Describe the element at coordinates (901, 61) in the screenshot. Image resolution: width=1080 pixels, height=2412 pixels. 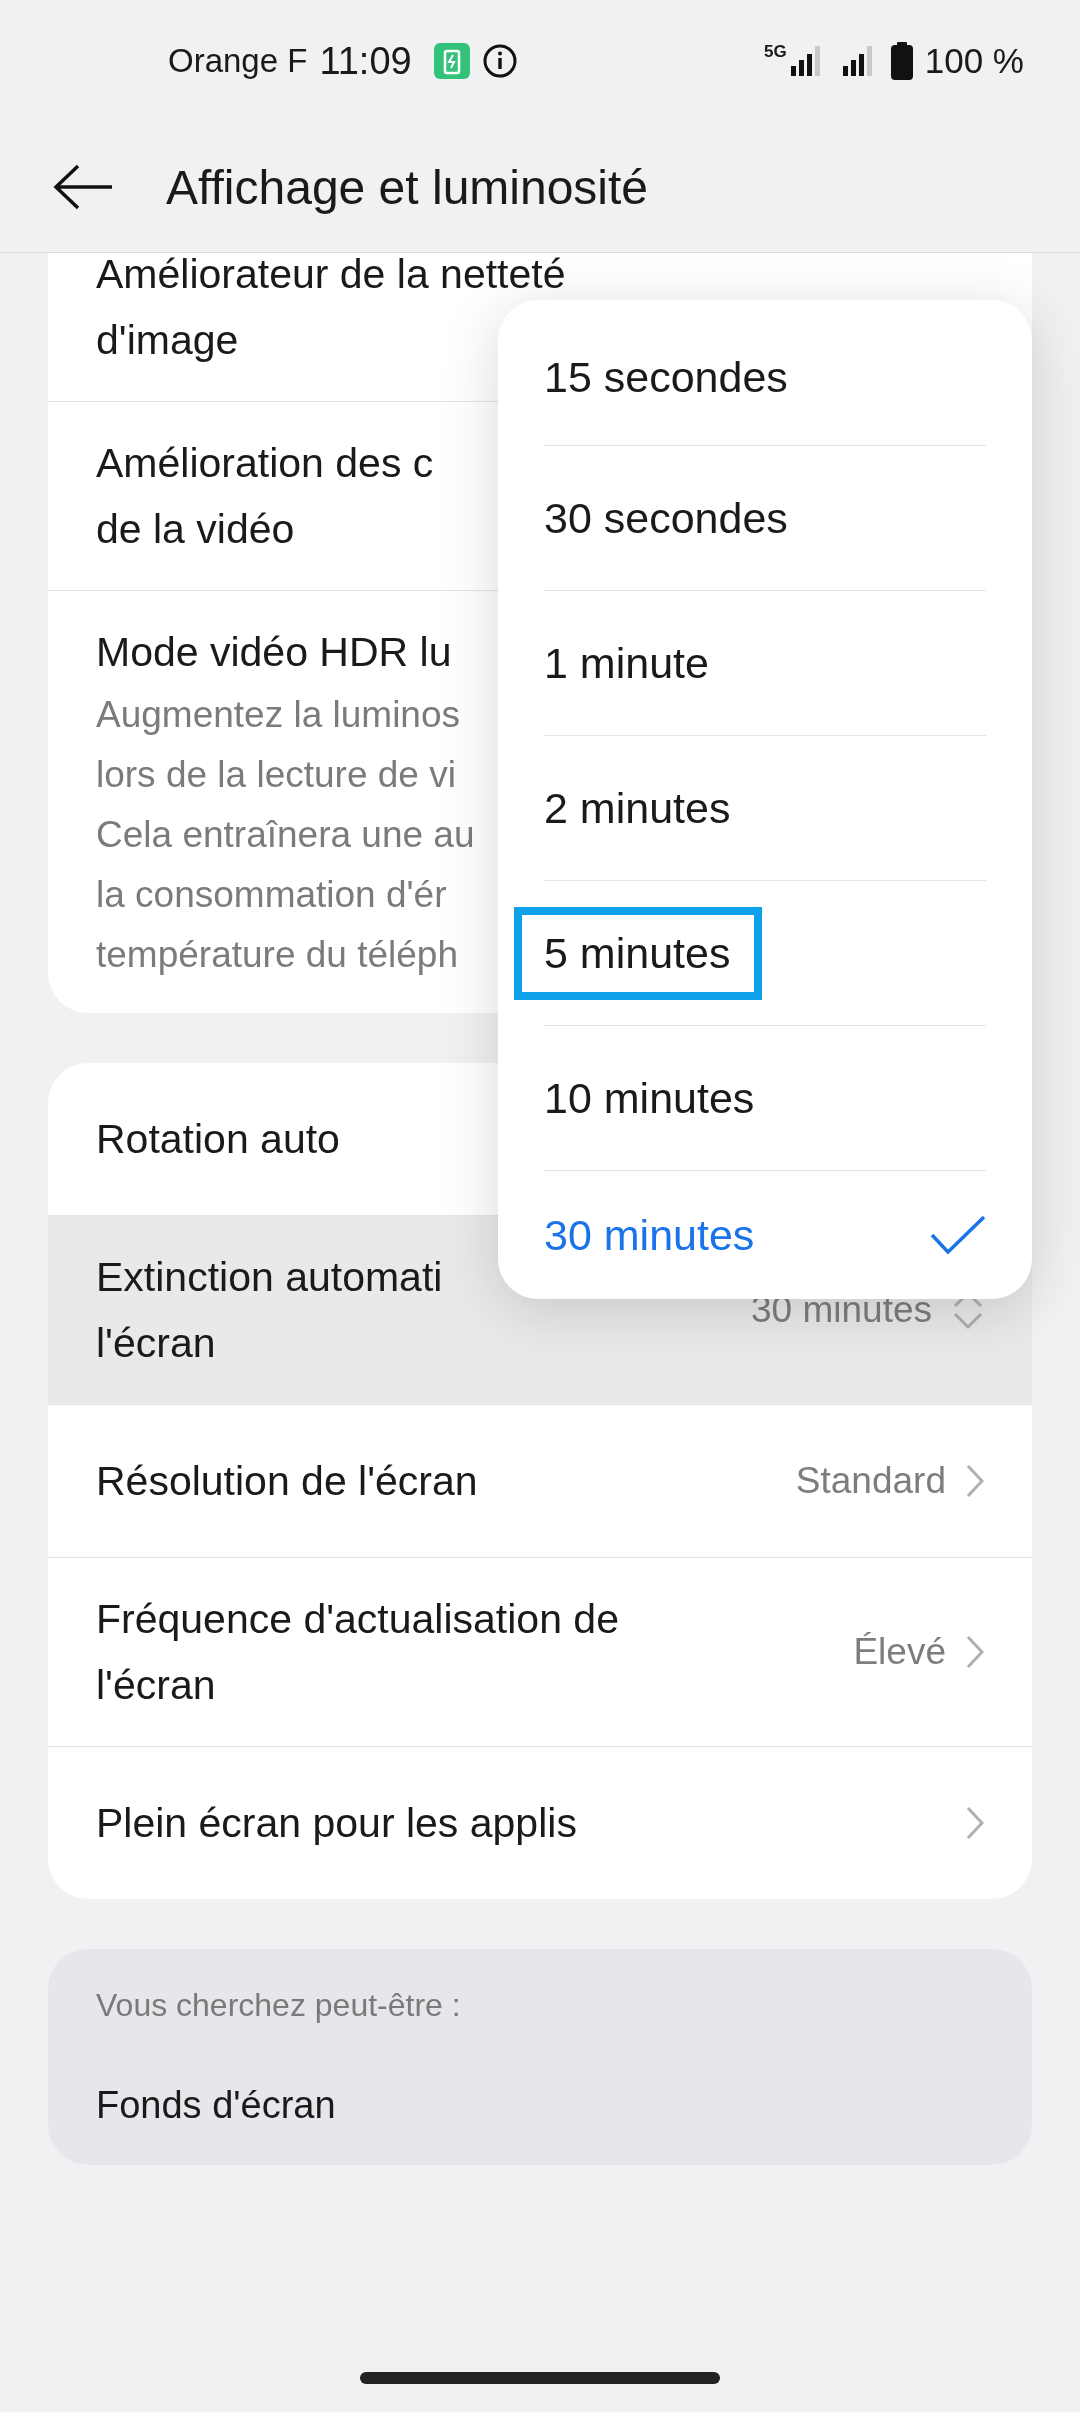
I see `battery-icon` at that location.